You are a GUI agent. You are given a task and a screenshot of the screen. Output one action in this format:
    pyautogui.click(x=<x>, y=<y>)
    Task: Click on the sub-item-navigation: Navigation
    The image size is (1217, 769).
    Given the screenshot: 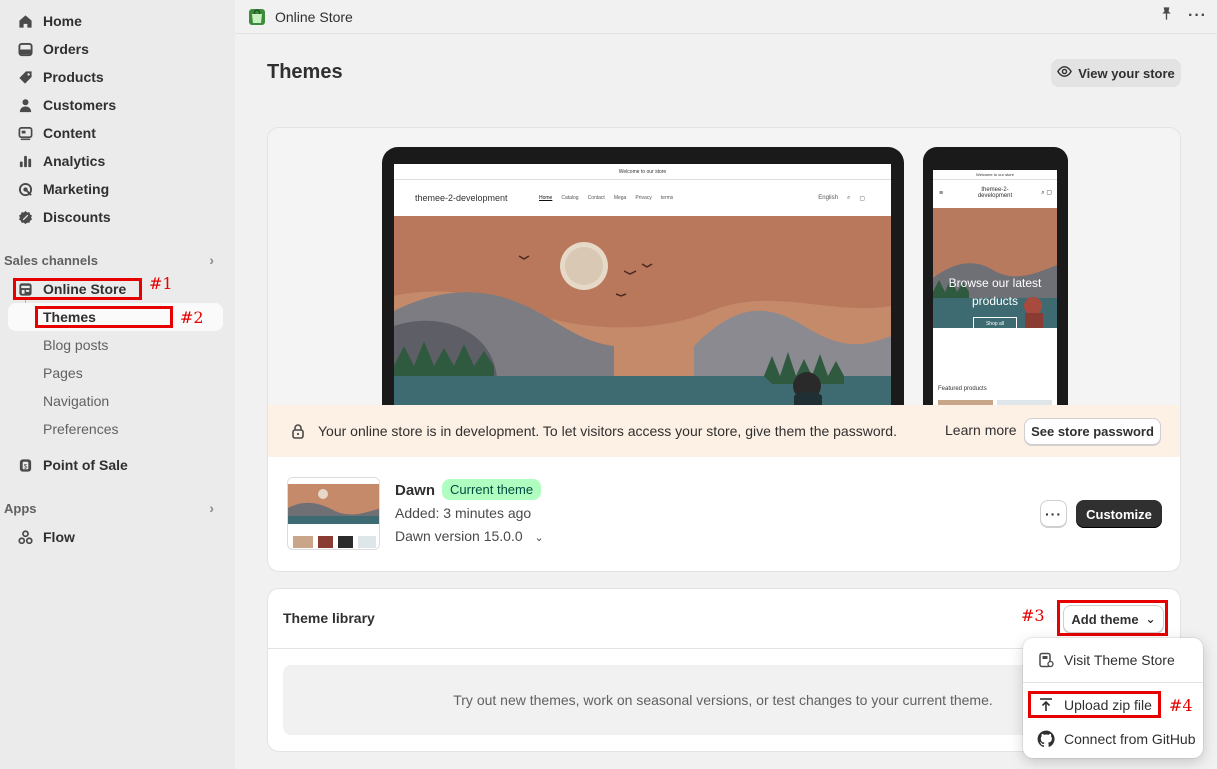 What is the action you would take?
    pyautogui.click(x=76, y=401)
    